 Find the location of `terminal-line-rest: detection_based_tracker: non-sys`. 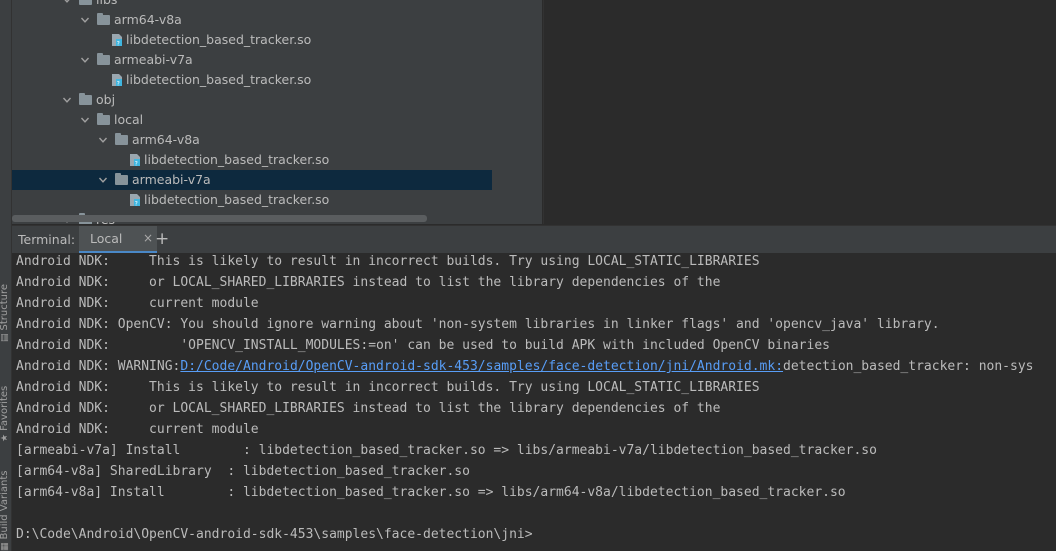

terminal-line-rest: detection_based_tracker: non-sys is located at coordinates (908, 366).